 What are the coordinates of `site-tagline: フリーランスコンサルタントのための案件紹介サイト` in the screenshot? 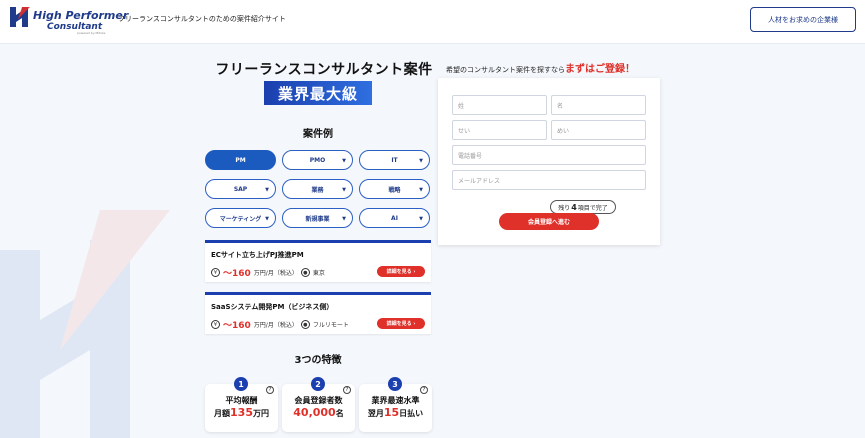 It's located at (202, 19).